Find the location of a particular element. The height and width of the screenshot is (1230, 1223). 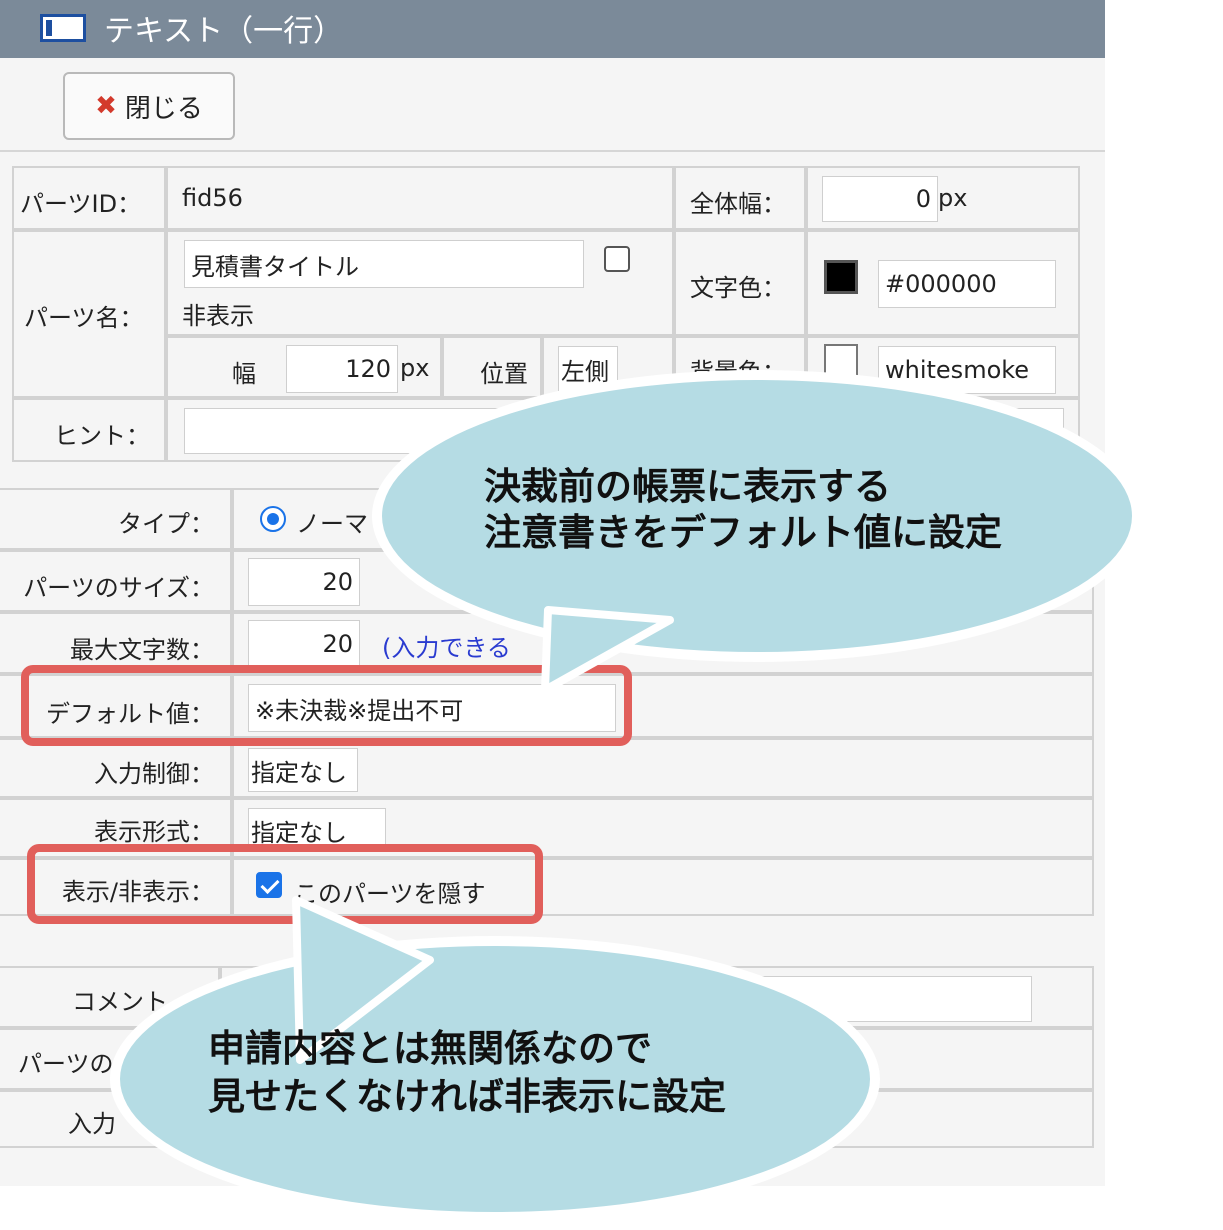

top-callout-line-2: 注意書きをデフォルト値に設定 is located at coordinates (743, 532).